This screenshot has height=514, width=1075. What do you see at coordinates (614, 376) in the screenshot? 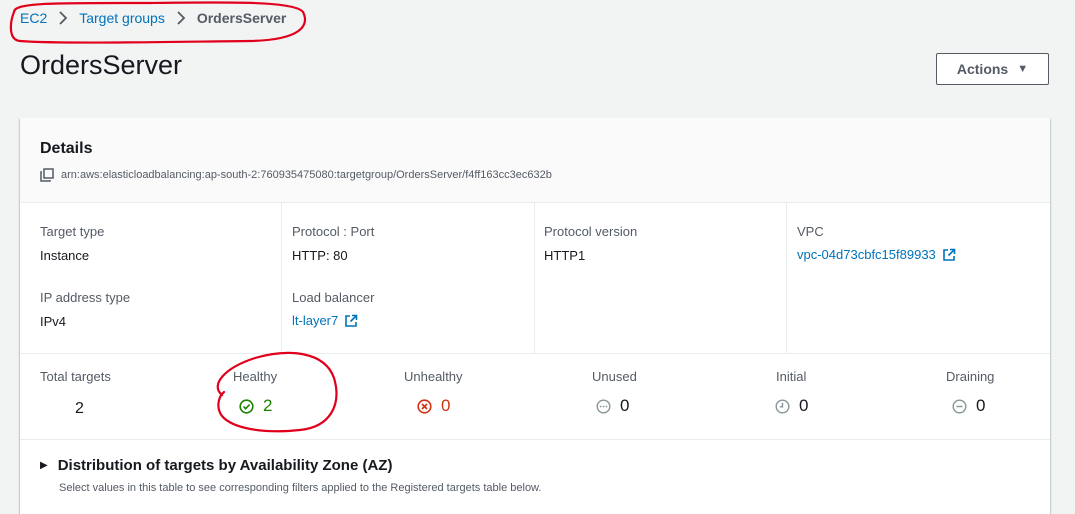
I see `unused-label: Unused` at bounding box center [614, 376].